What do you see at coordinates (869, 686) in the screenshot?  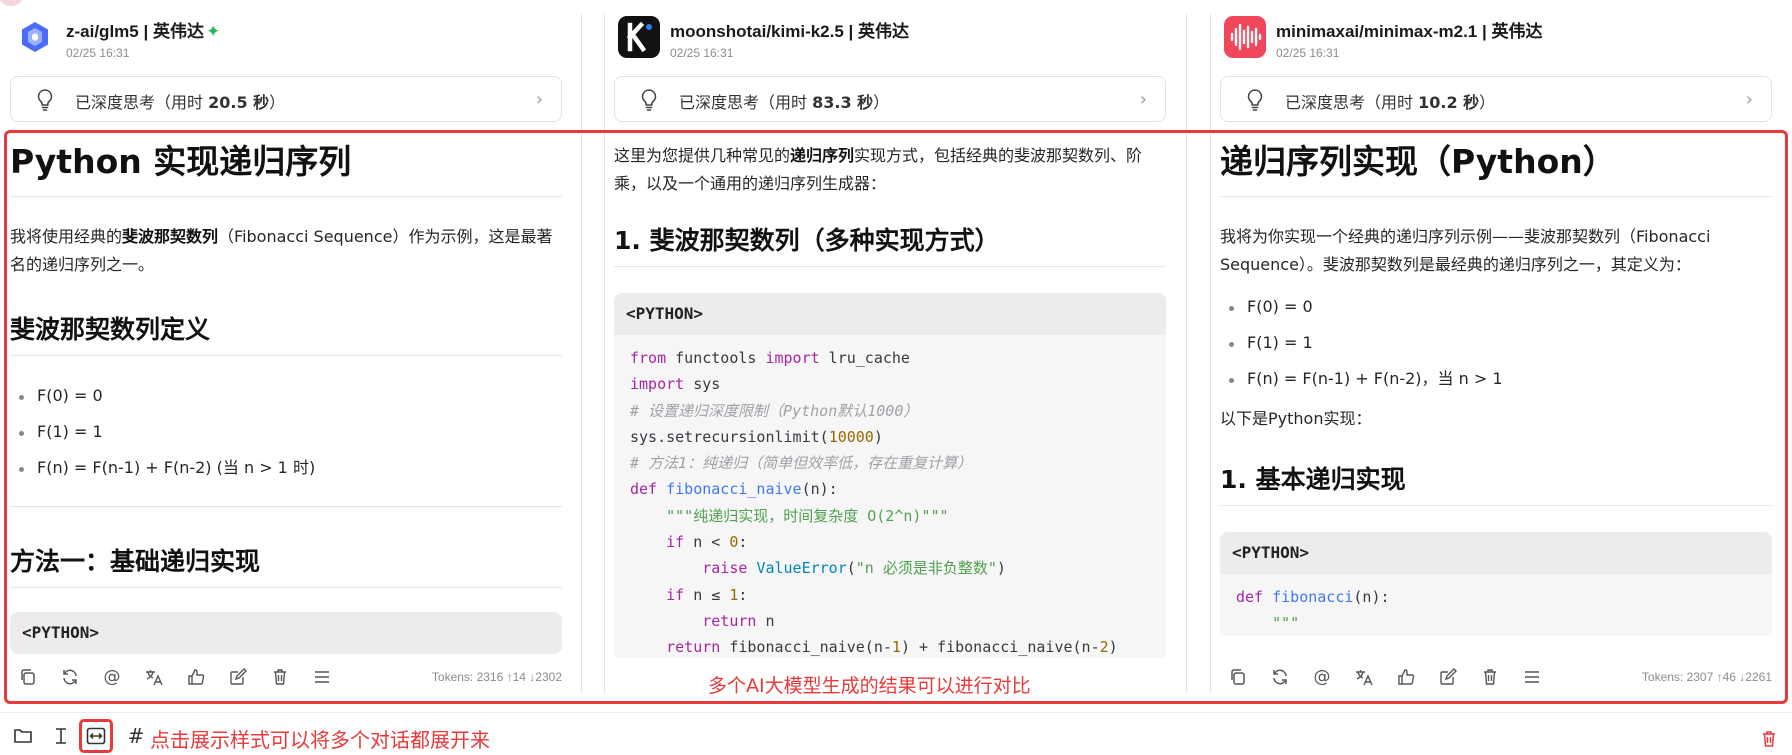 I see `comparison-annotation: 多个AI大模型生成的结果可以进行对比` at bounding box center [869, 686].